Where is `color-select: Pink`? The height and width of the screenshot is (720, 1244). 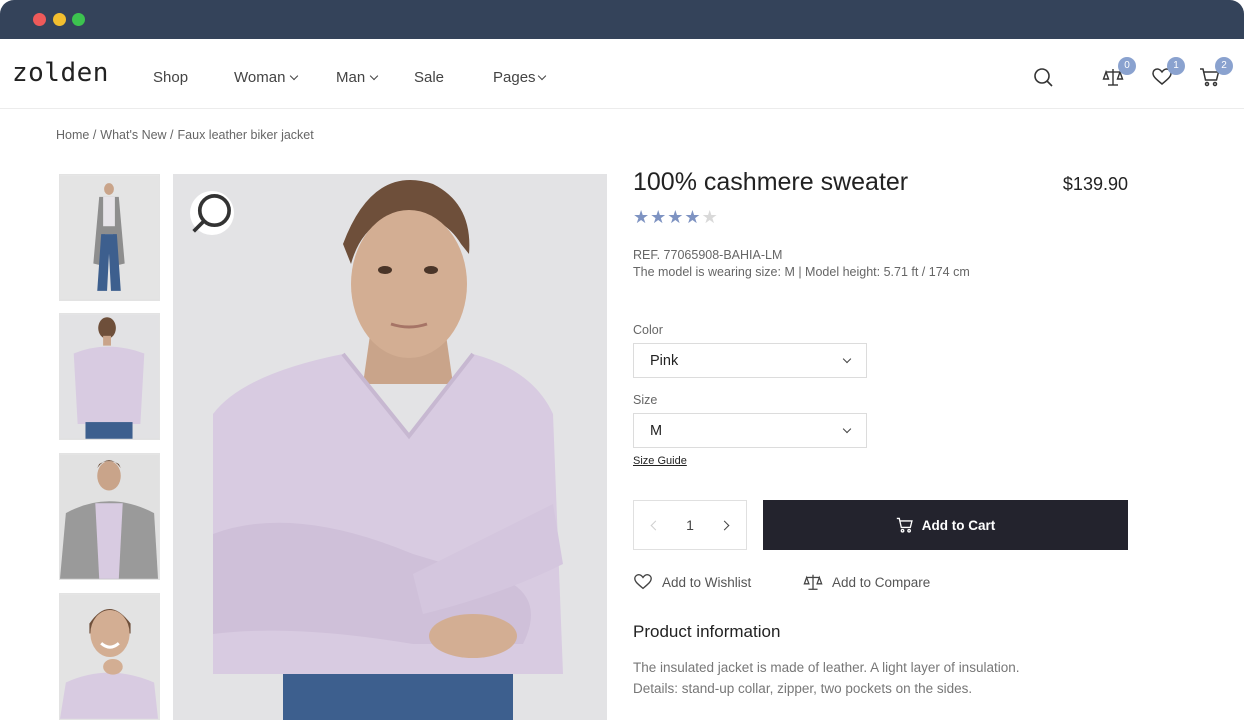
color-select: Pink is located at coordinates (750, 360).